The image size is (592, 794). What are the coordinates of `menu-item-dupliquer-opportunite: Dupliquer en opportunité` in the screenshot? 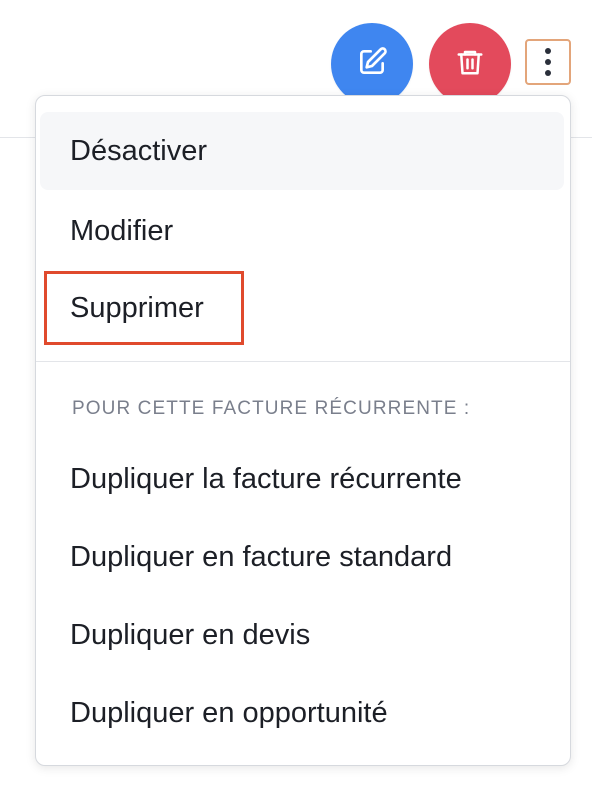 It's located at (229, 713).